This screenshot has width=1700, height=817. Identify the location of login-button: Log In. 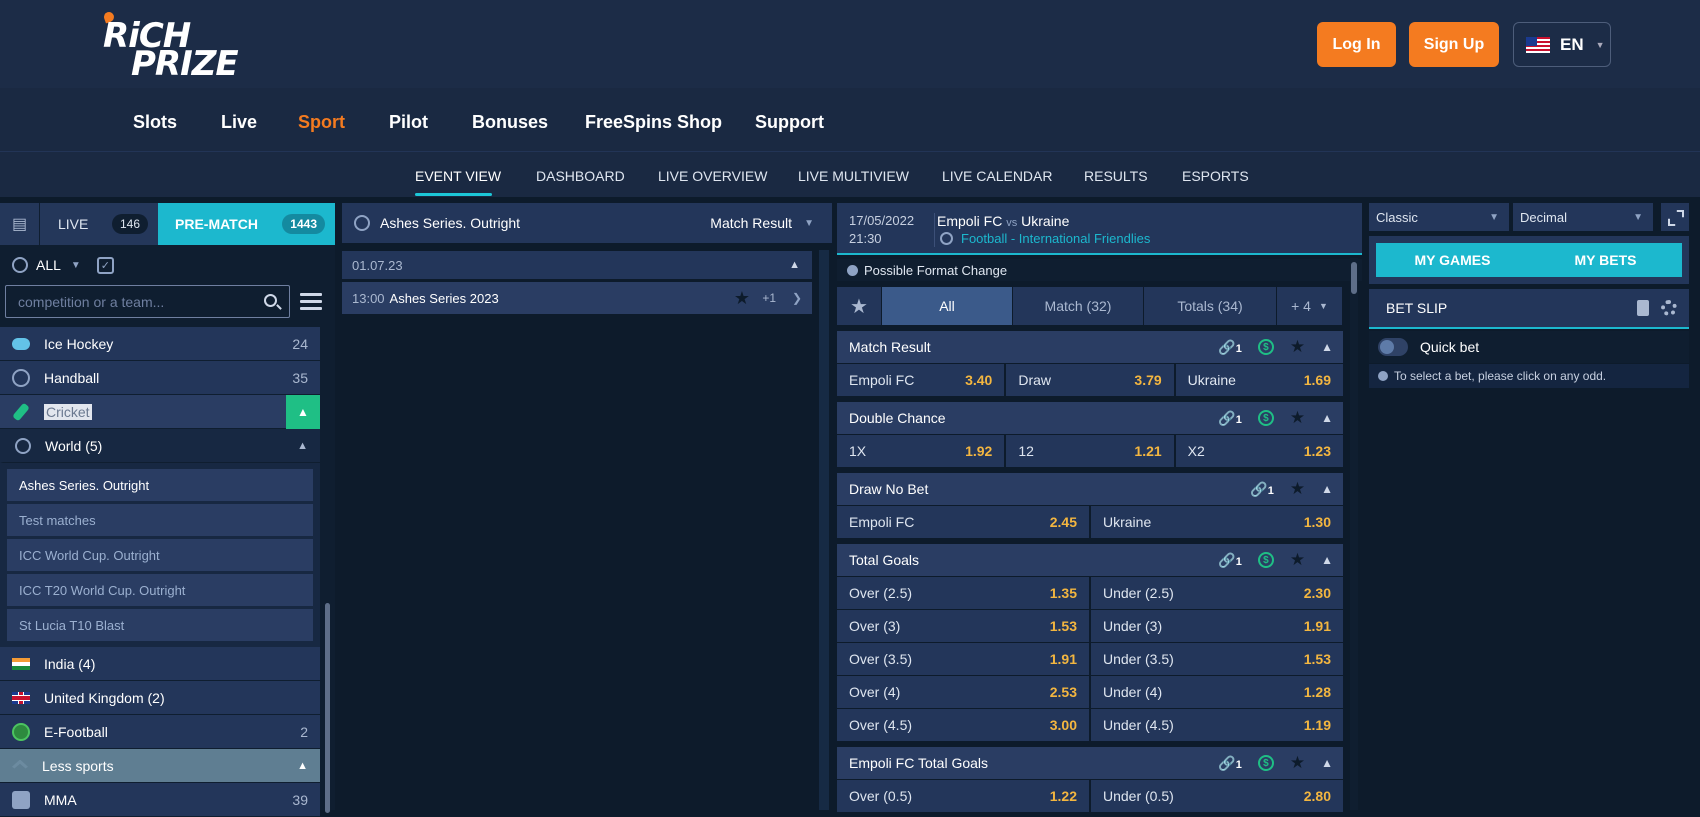
(1356, 44).